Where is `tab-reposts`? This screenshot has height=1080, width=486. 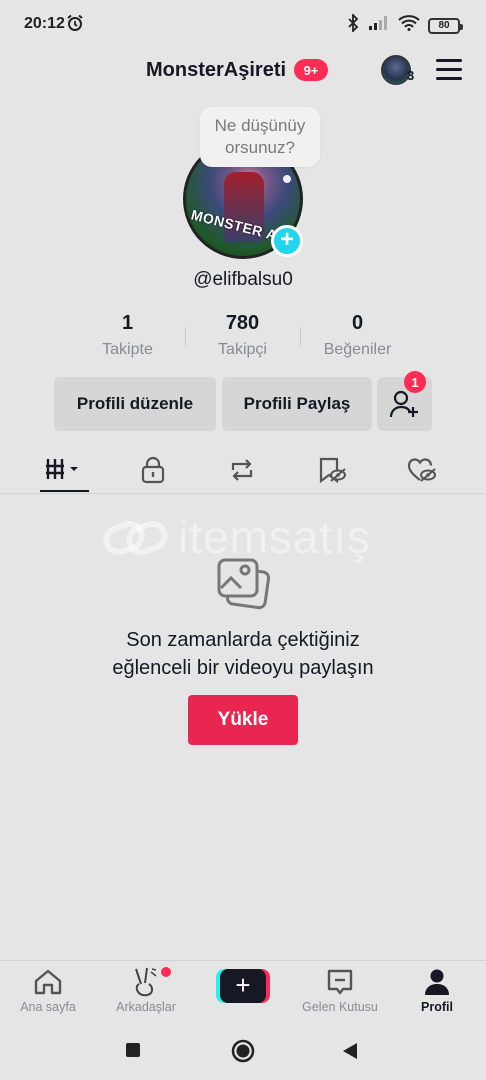 tab-reposts is located at coordinates (242, 470).